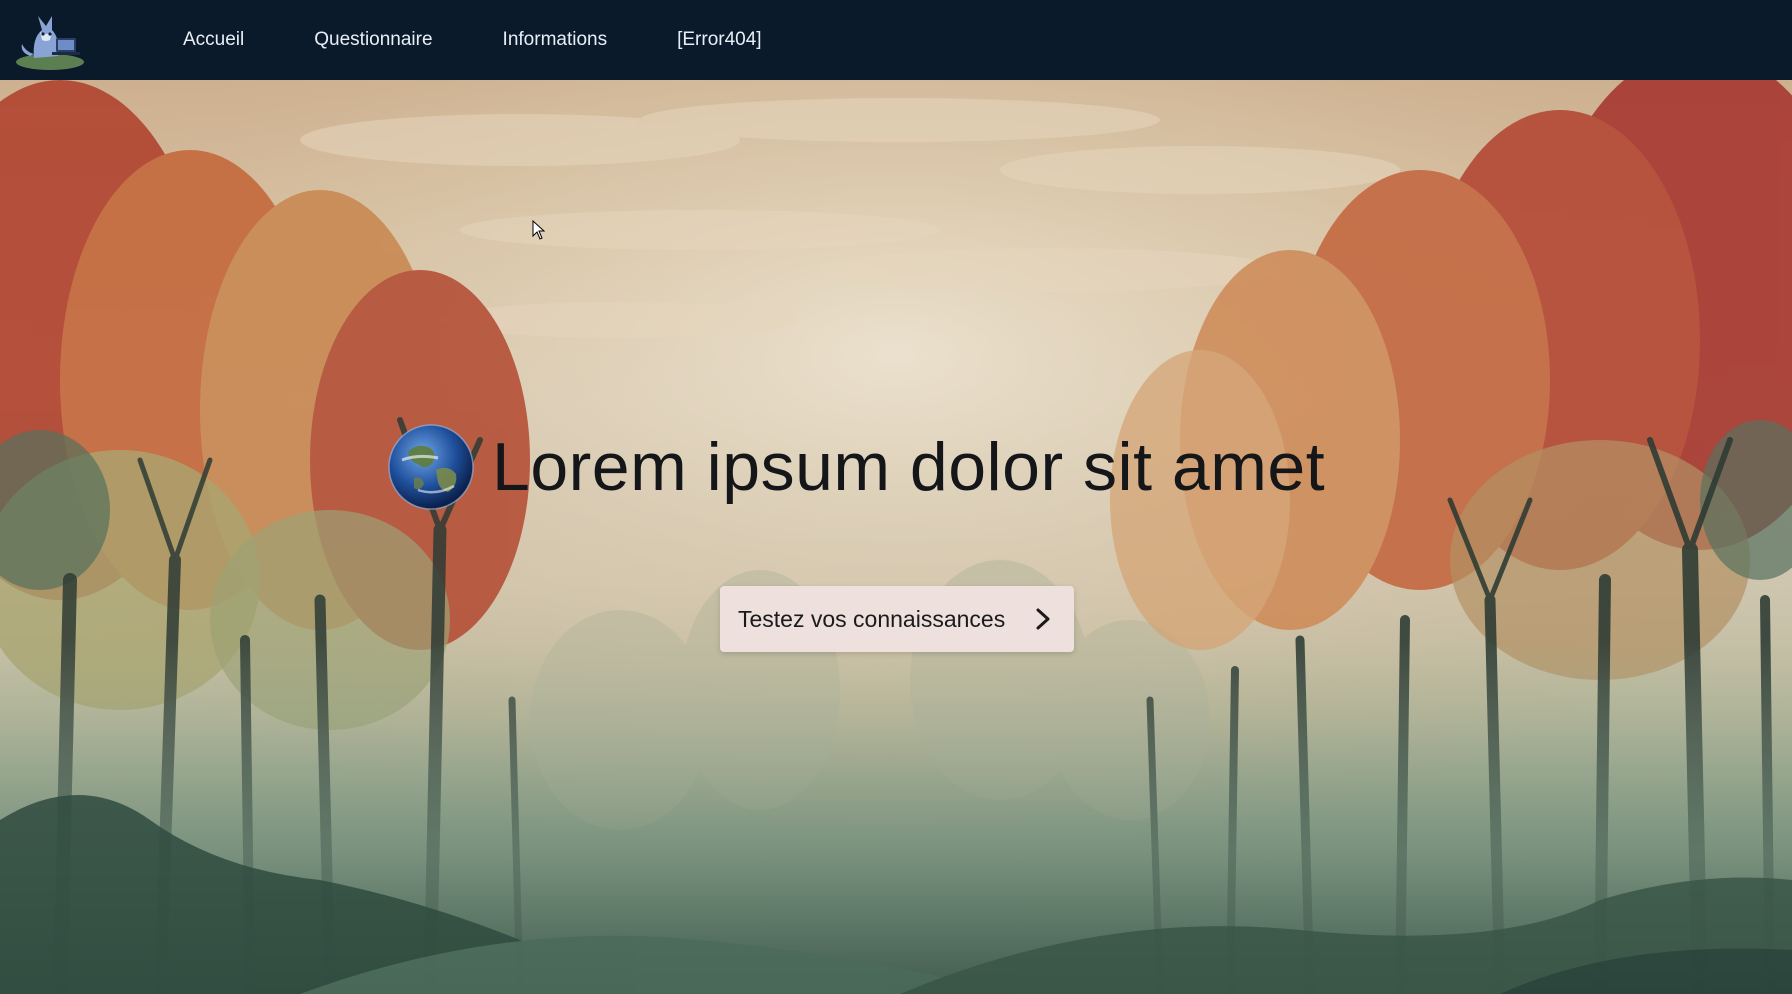 This screenshot has height=994, width=1792. Describe the element at coordinates (50, 40) in the screenshot. I see `fox-laptop-logo-icon` at that location.